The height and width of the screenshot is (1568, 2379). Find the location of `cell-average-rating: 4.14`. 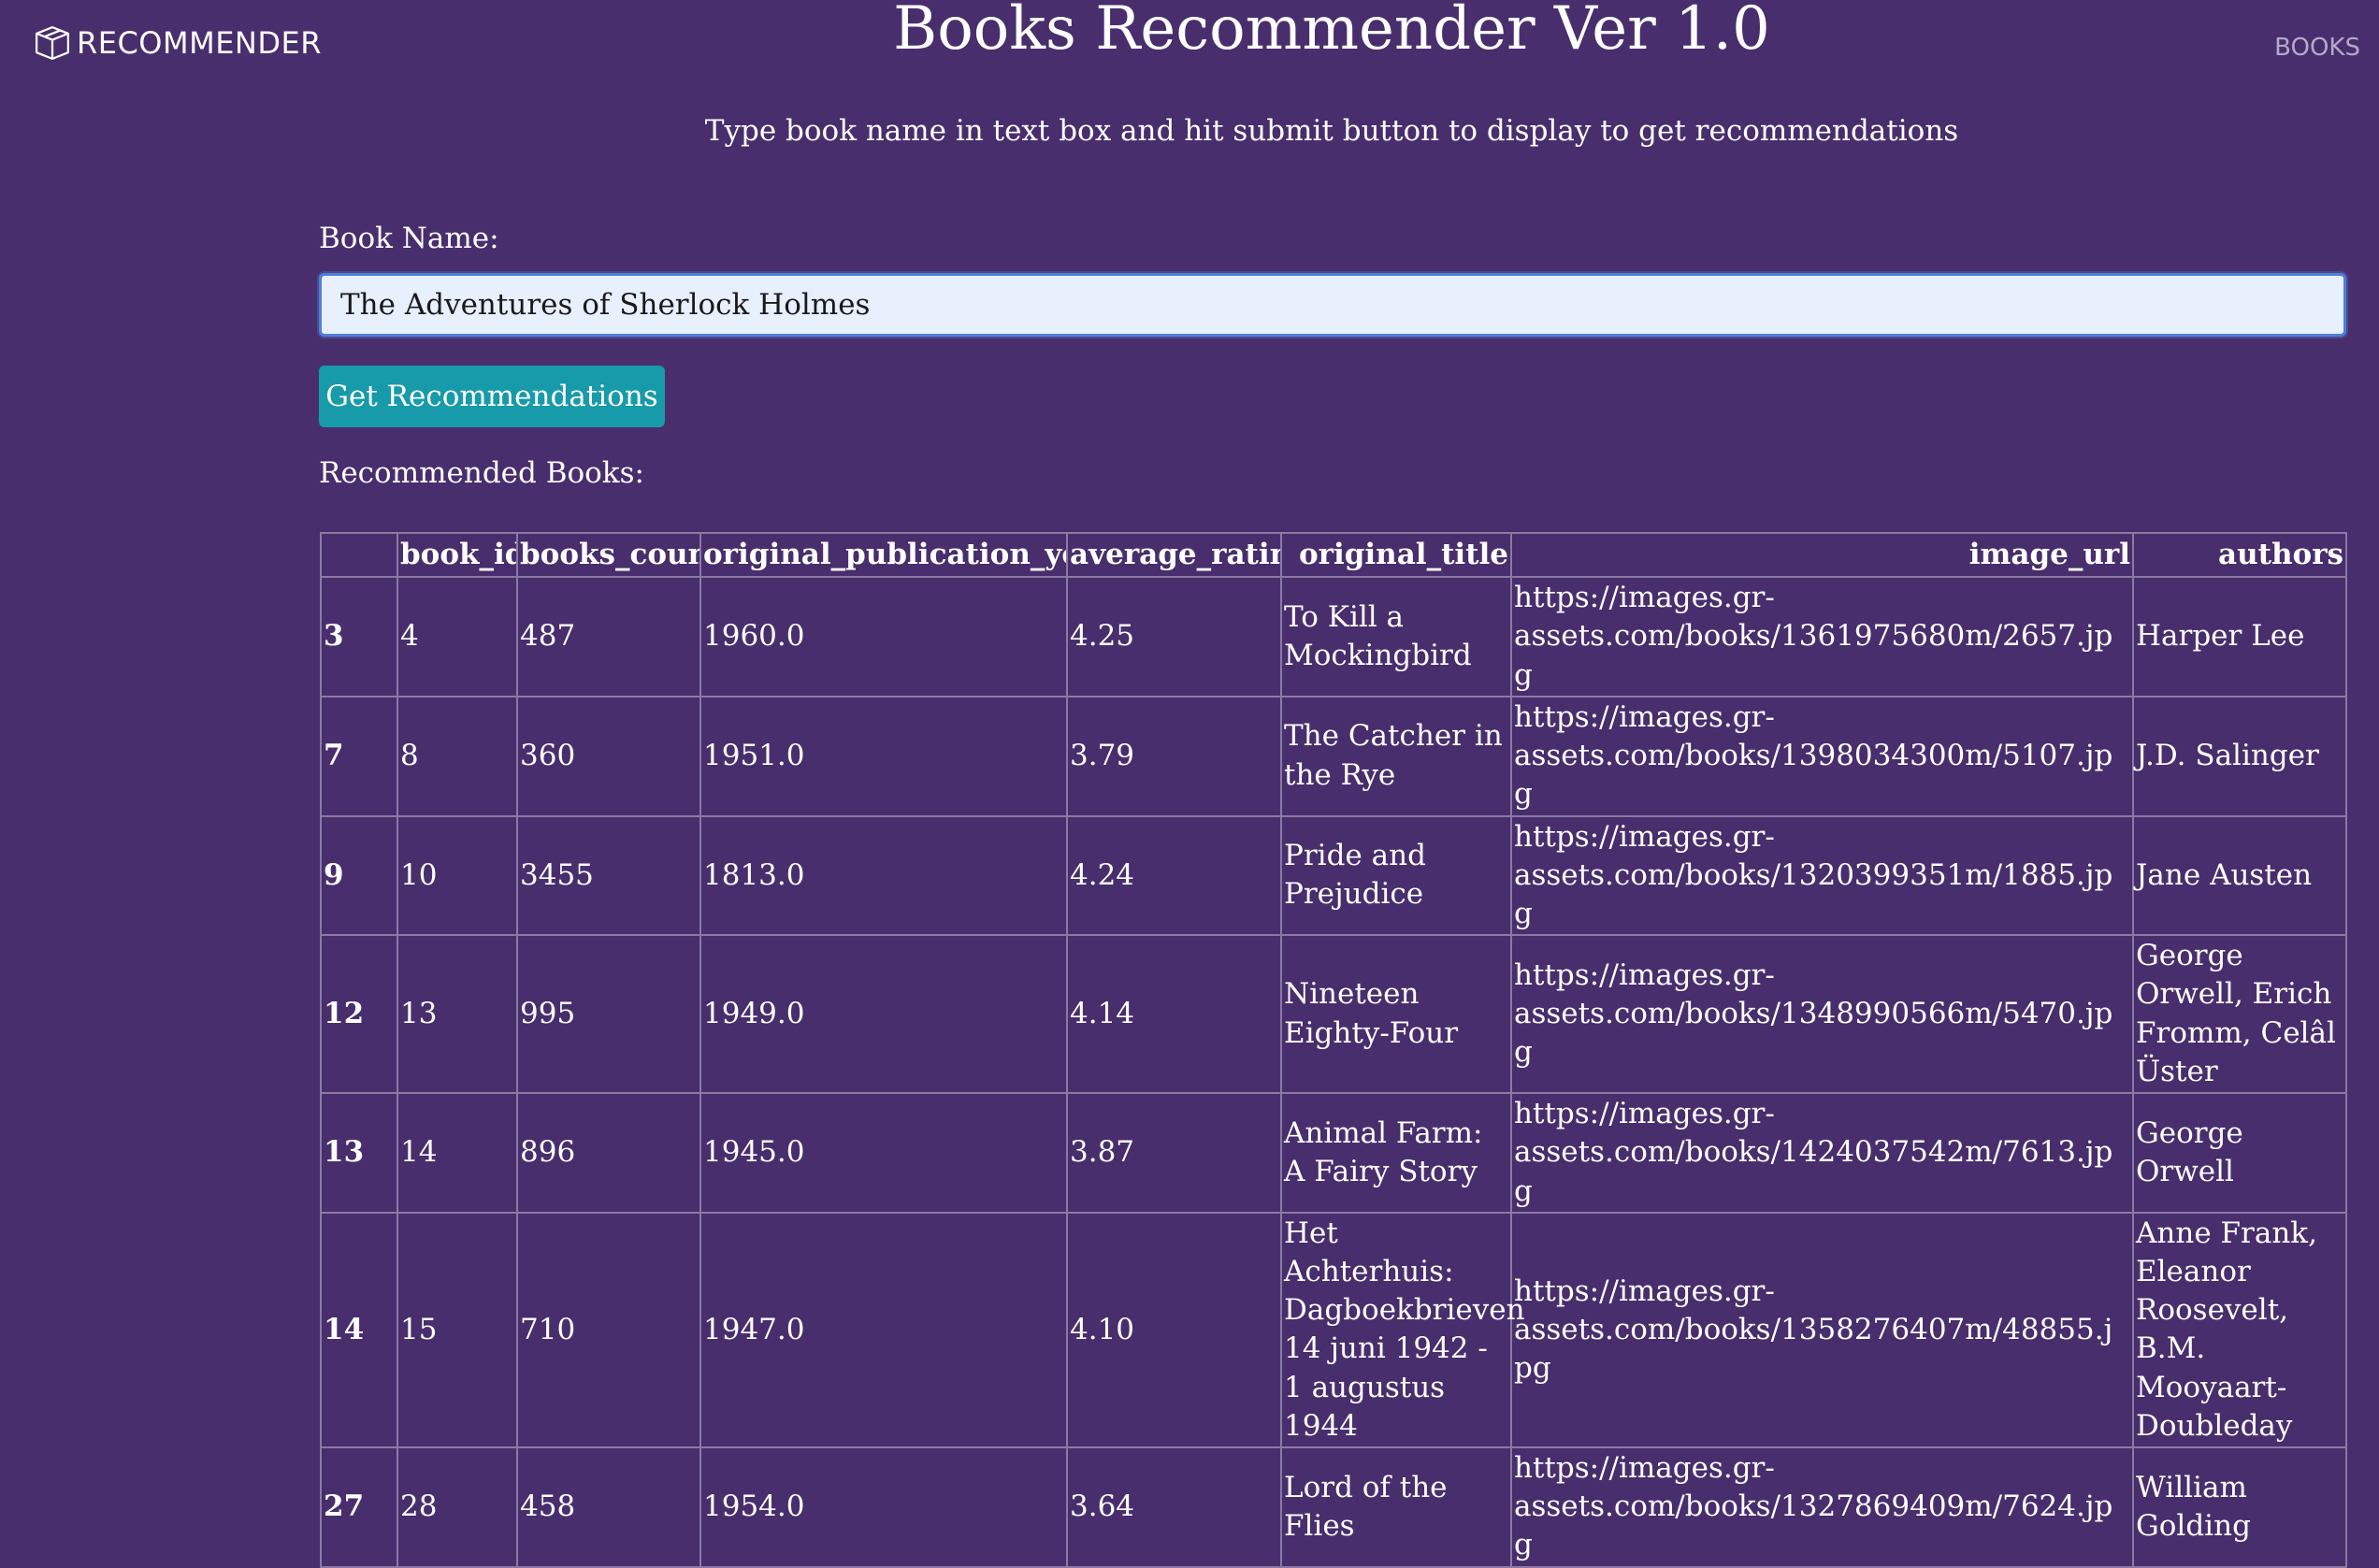

cell-average-rating: 4.14 is located at coordinates (1174, 1014).